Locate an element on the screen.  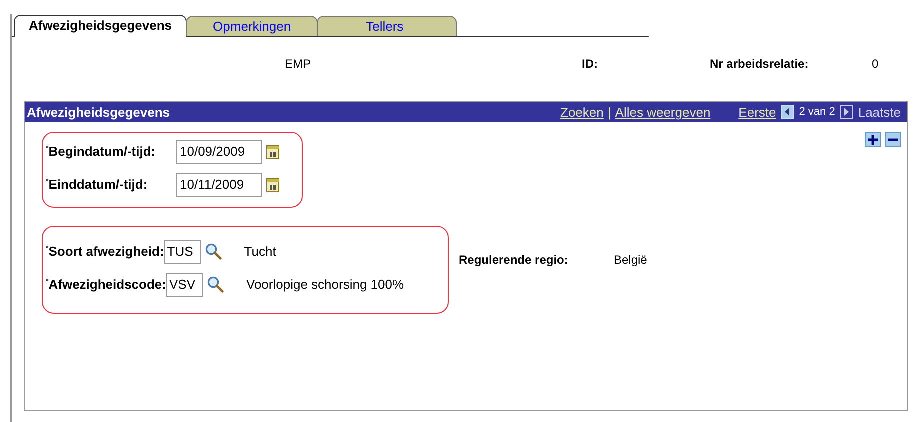
code-field: TUS is located at coordinates (183, 252).